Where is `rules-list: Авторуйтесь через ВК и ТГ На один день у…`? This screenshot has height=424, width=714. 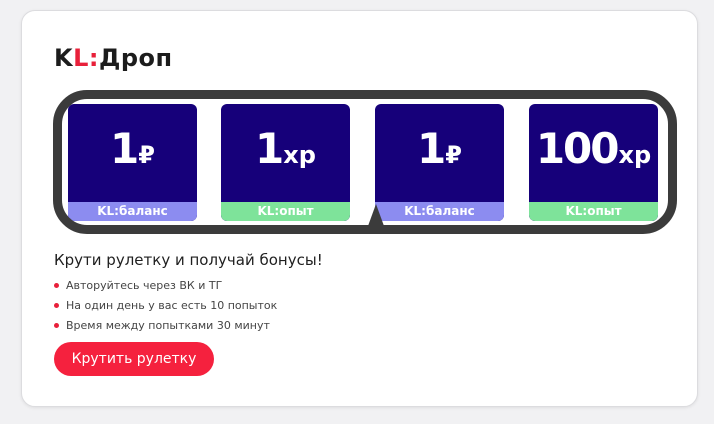
rules-list: Авторуйтесь через ВК и ТГ На один день у… is located at coordinates (165, 308).